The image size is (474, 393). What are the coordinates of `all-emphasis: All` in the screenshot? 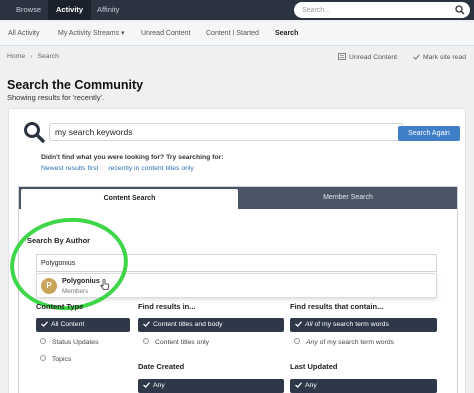 It's located at (309, 324).